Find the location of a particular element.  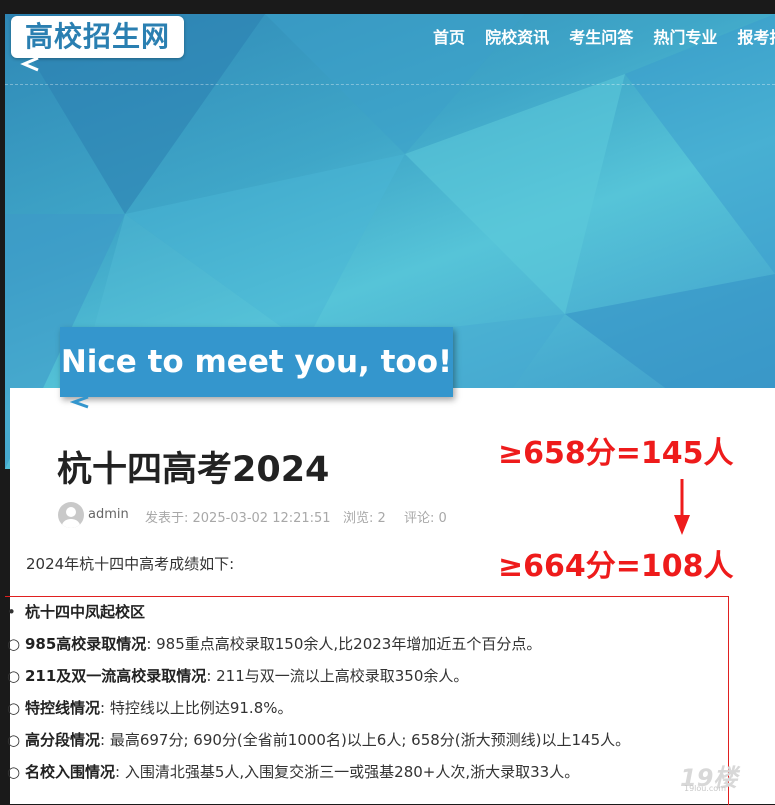

list-item-text: : 985重点高校录取150余人,比2023年增加近五个百分点。 is located at coordinates (344, 644).